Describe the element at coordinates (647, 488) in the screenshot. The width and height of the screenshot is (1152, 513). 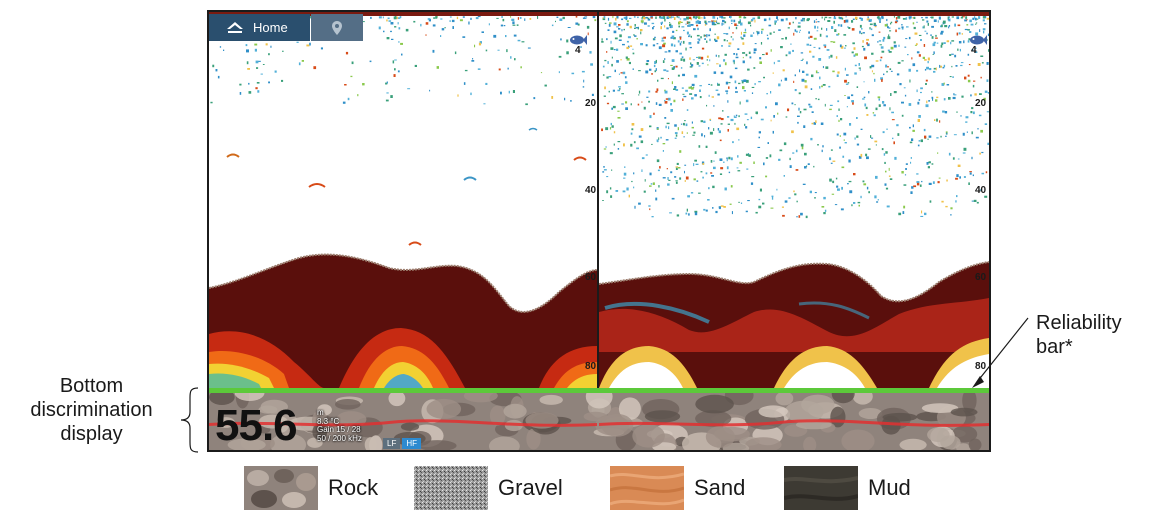
I see `sand-swatch` at that location.